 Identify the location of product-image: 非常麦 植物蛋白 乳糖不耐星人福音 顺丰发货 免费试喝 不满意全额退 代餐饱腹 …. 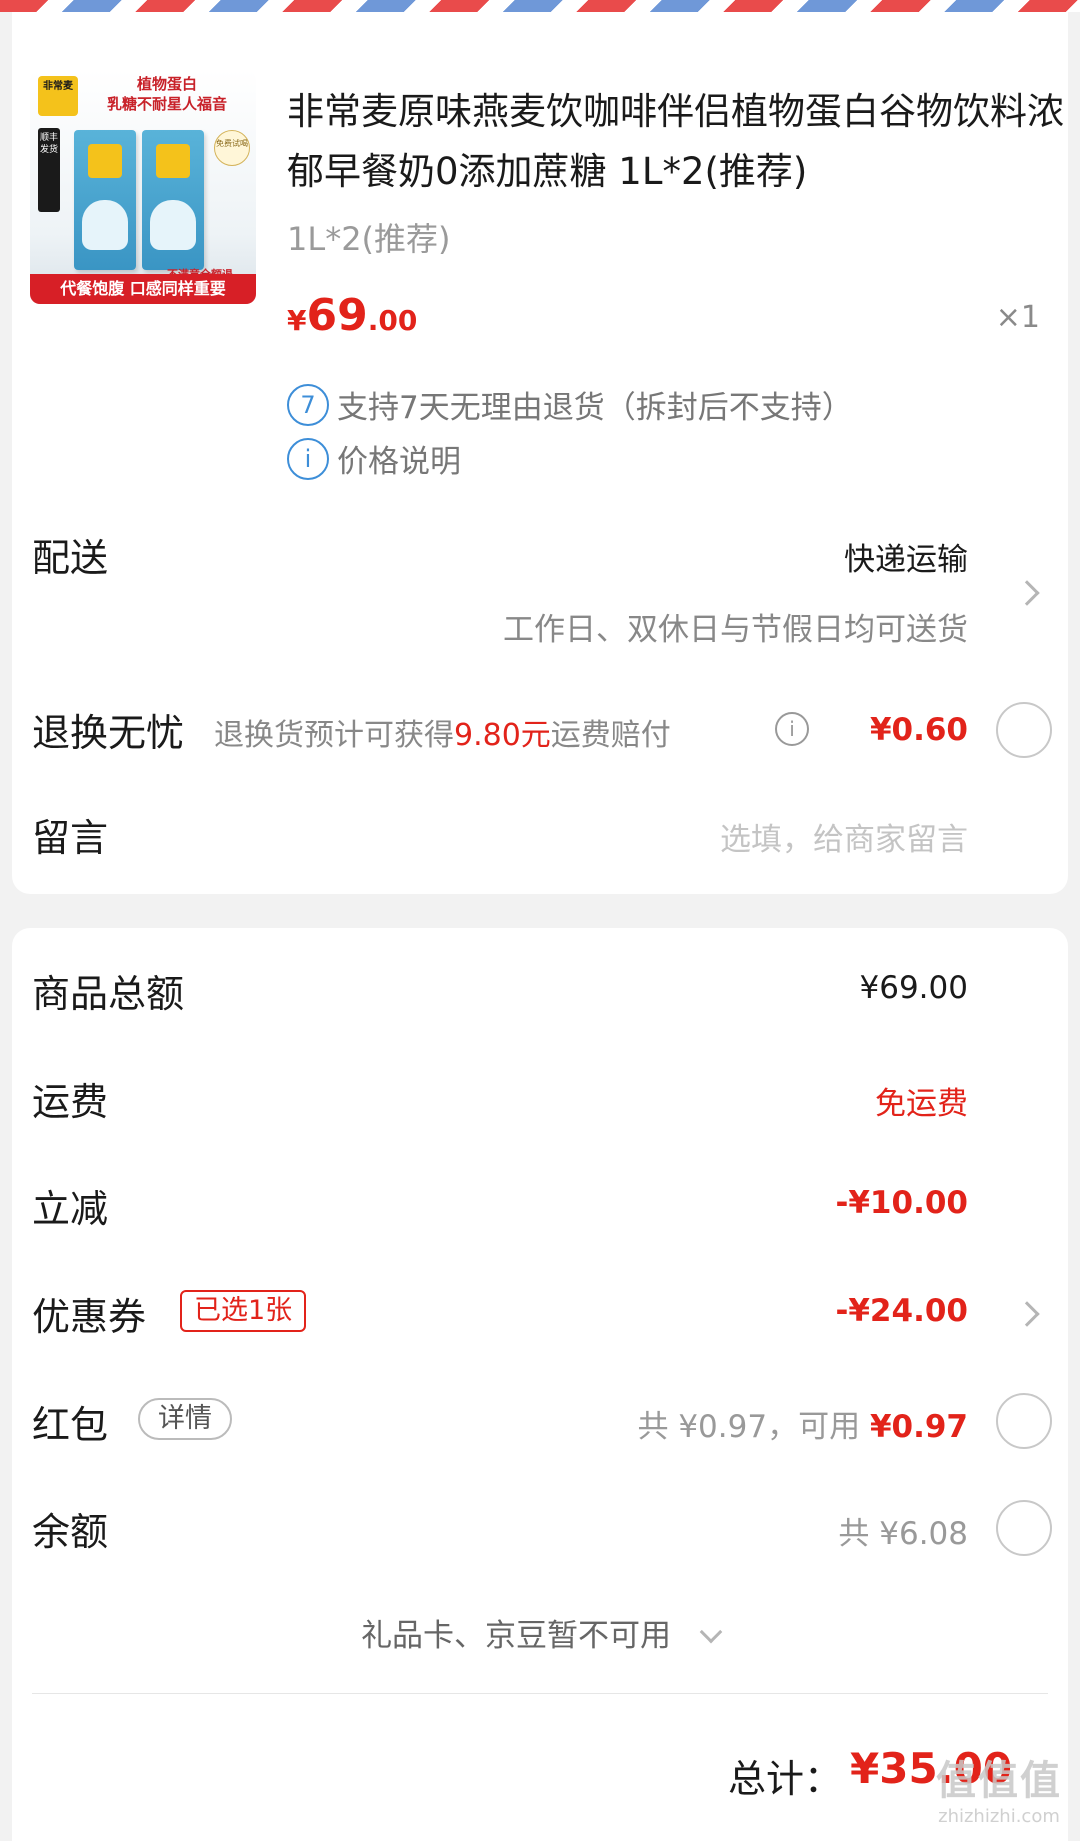
(143, 187).